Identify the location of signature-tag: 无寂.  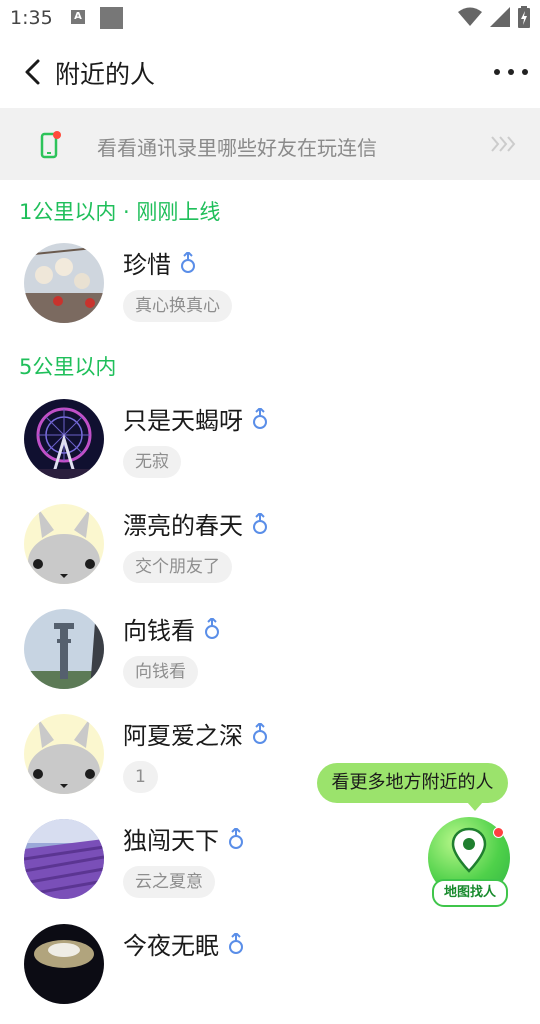
(152, 462).